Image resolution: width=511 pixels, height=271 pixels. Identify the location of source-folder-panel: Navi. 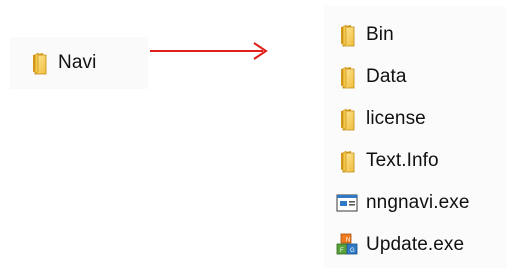
(79, 63).